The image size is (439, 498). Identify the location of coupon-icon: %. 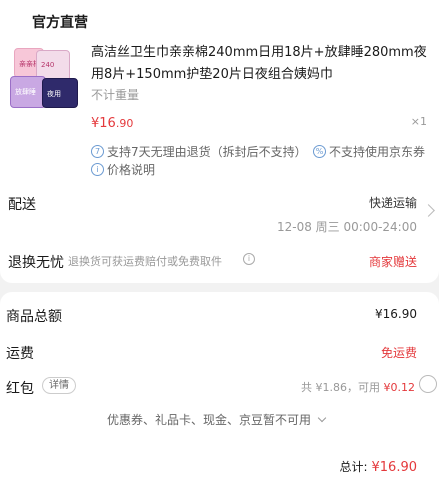
(319, 151).